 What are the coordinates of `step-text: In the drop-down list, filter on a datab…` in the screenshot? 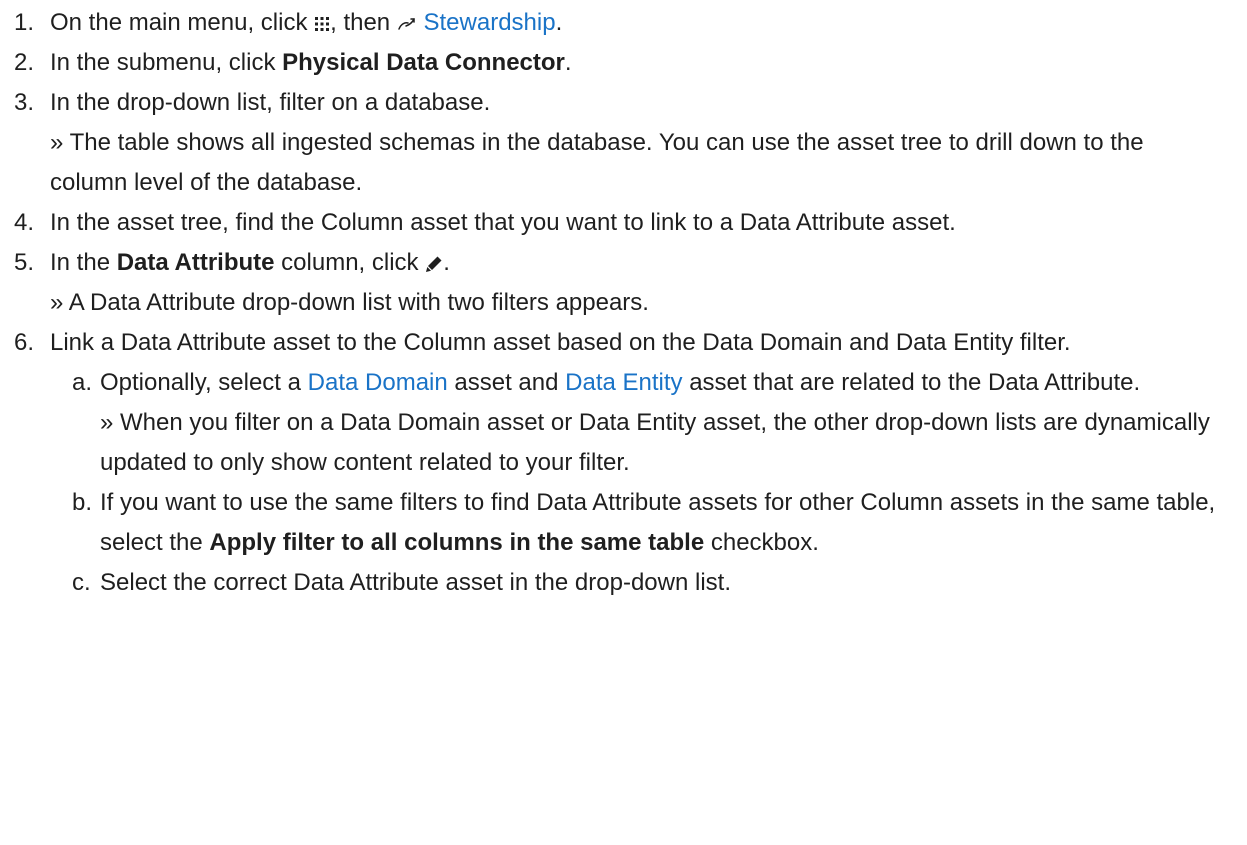 It's located at (270, 102).